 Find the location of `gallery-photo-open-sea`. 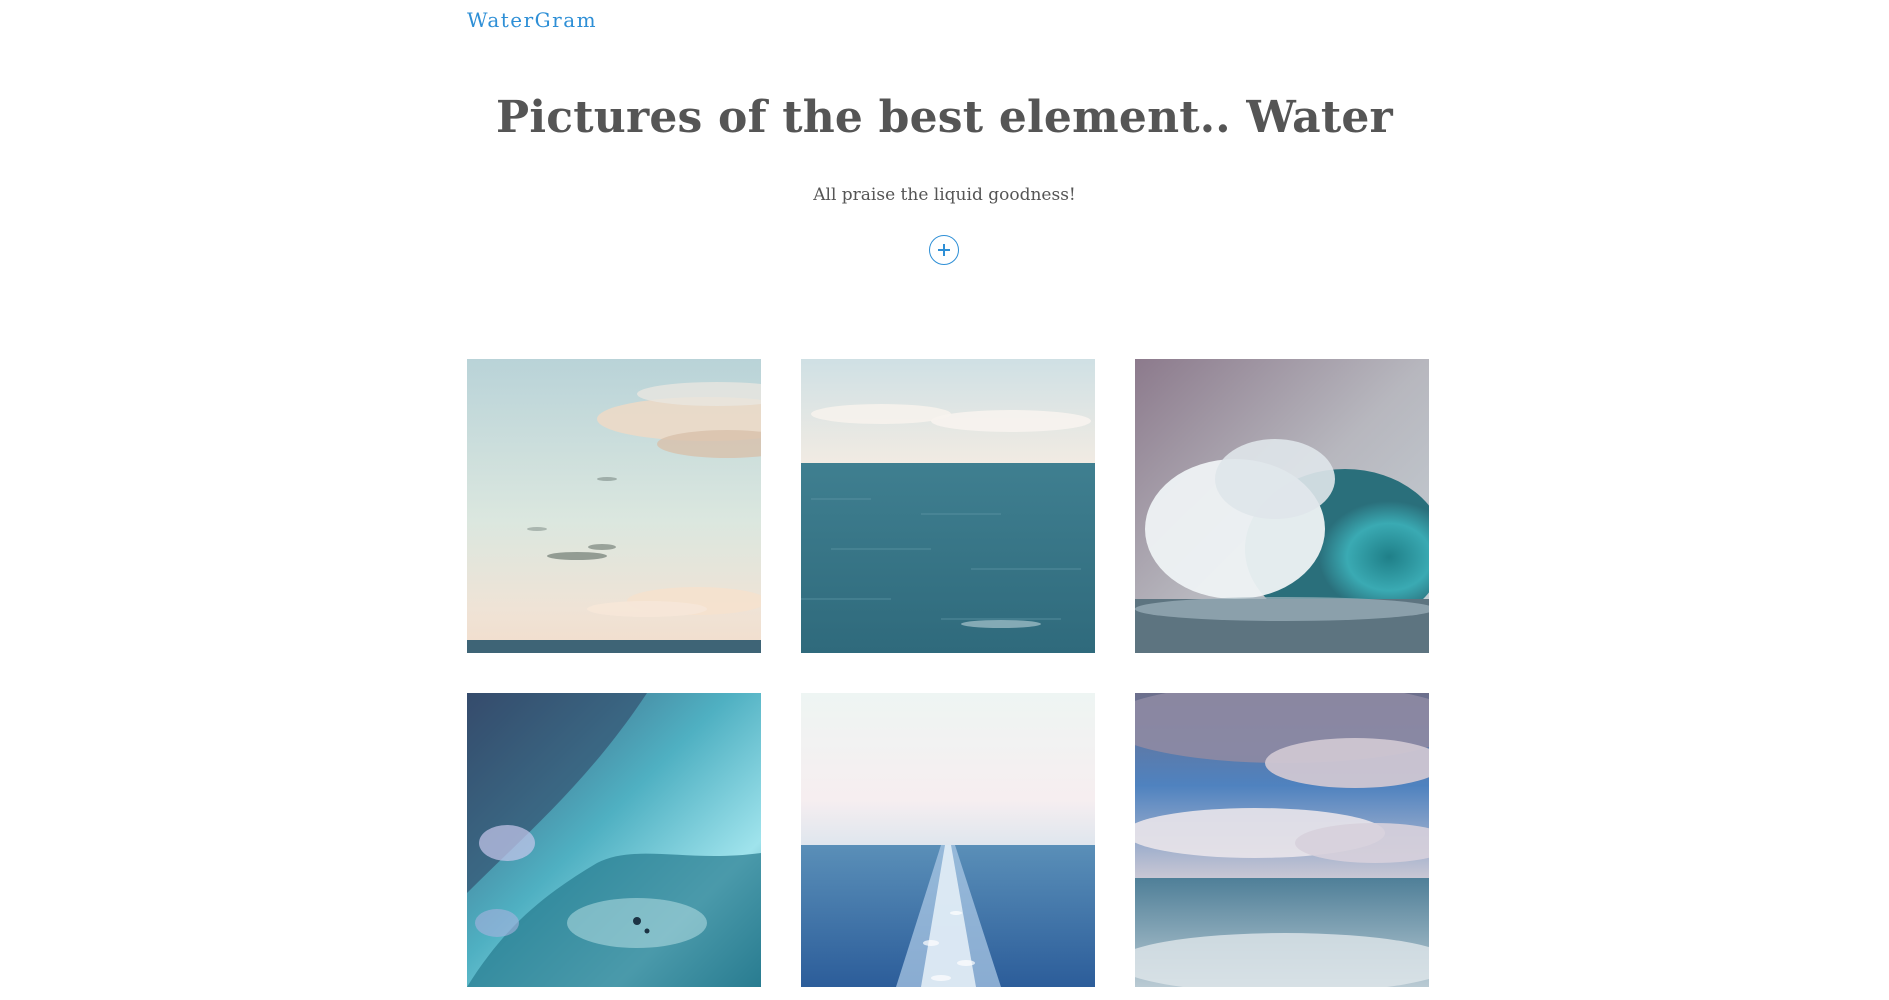

gallery-photo-open-sea is located at coordinates (948, 506).